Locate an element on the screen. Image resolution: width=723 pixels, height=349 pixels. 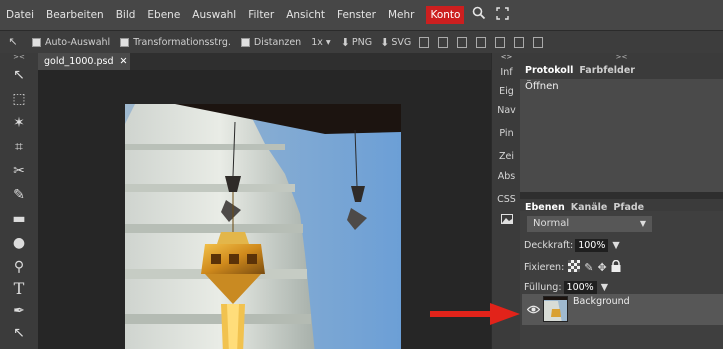
opacity-input: 100% is located at coordinates (592, 245).